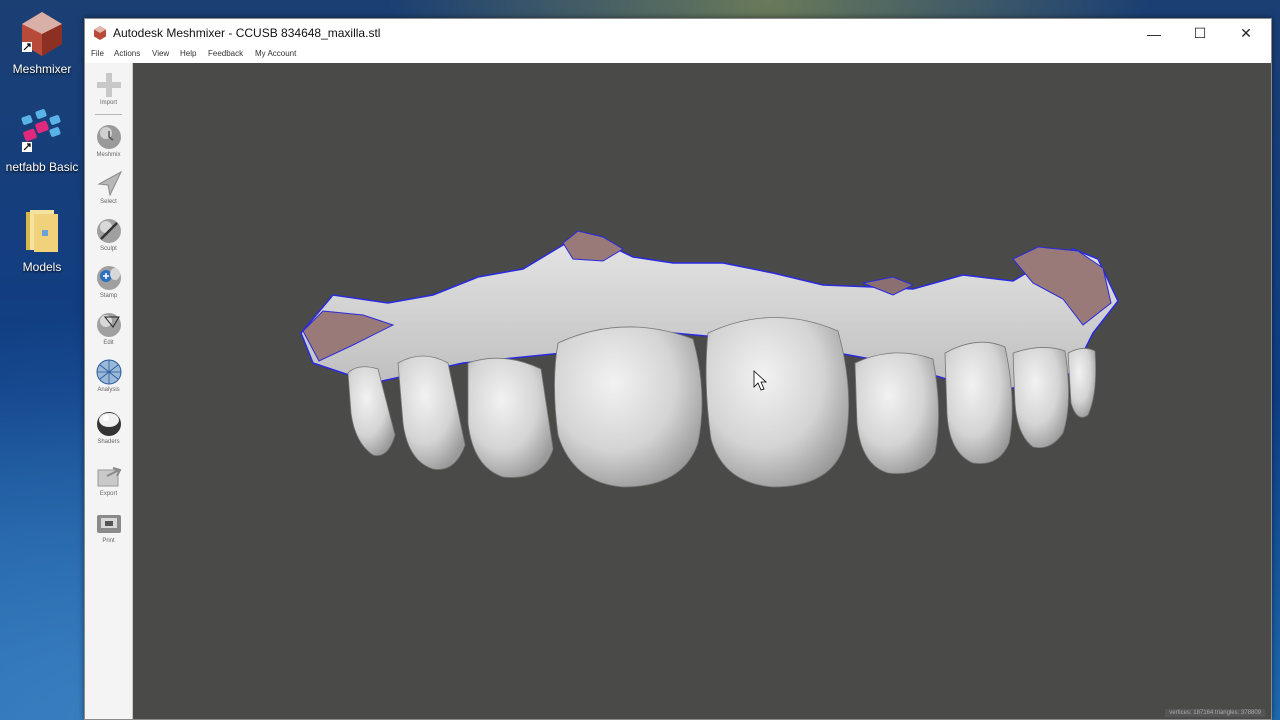 Image resolution: width=1280 pixels, height=720 pixels. I want to click on close-button: ✕, so click(1246, 33).